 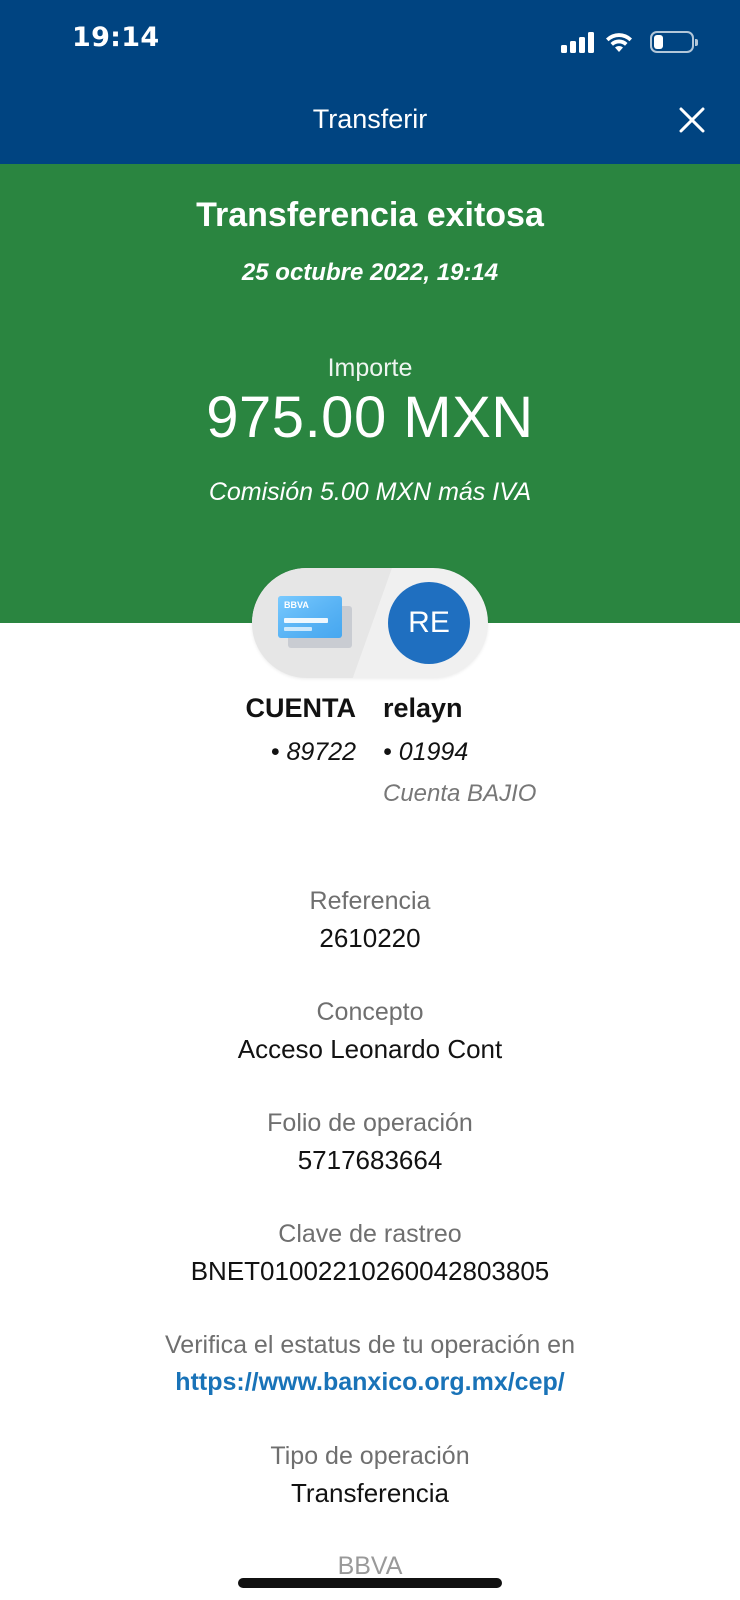 What do you see at coordinates (370, 623) in the screenshot?
I see `accounts-pill: BBVA RE` at bounding box center [370, 623].